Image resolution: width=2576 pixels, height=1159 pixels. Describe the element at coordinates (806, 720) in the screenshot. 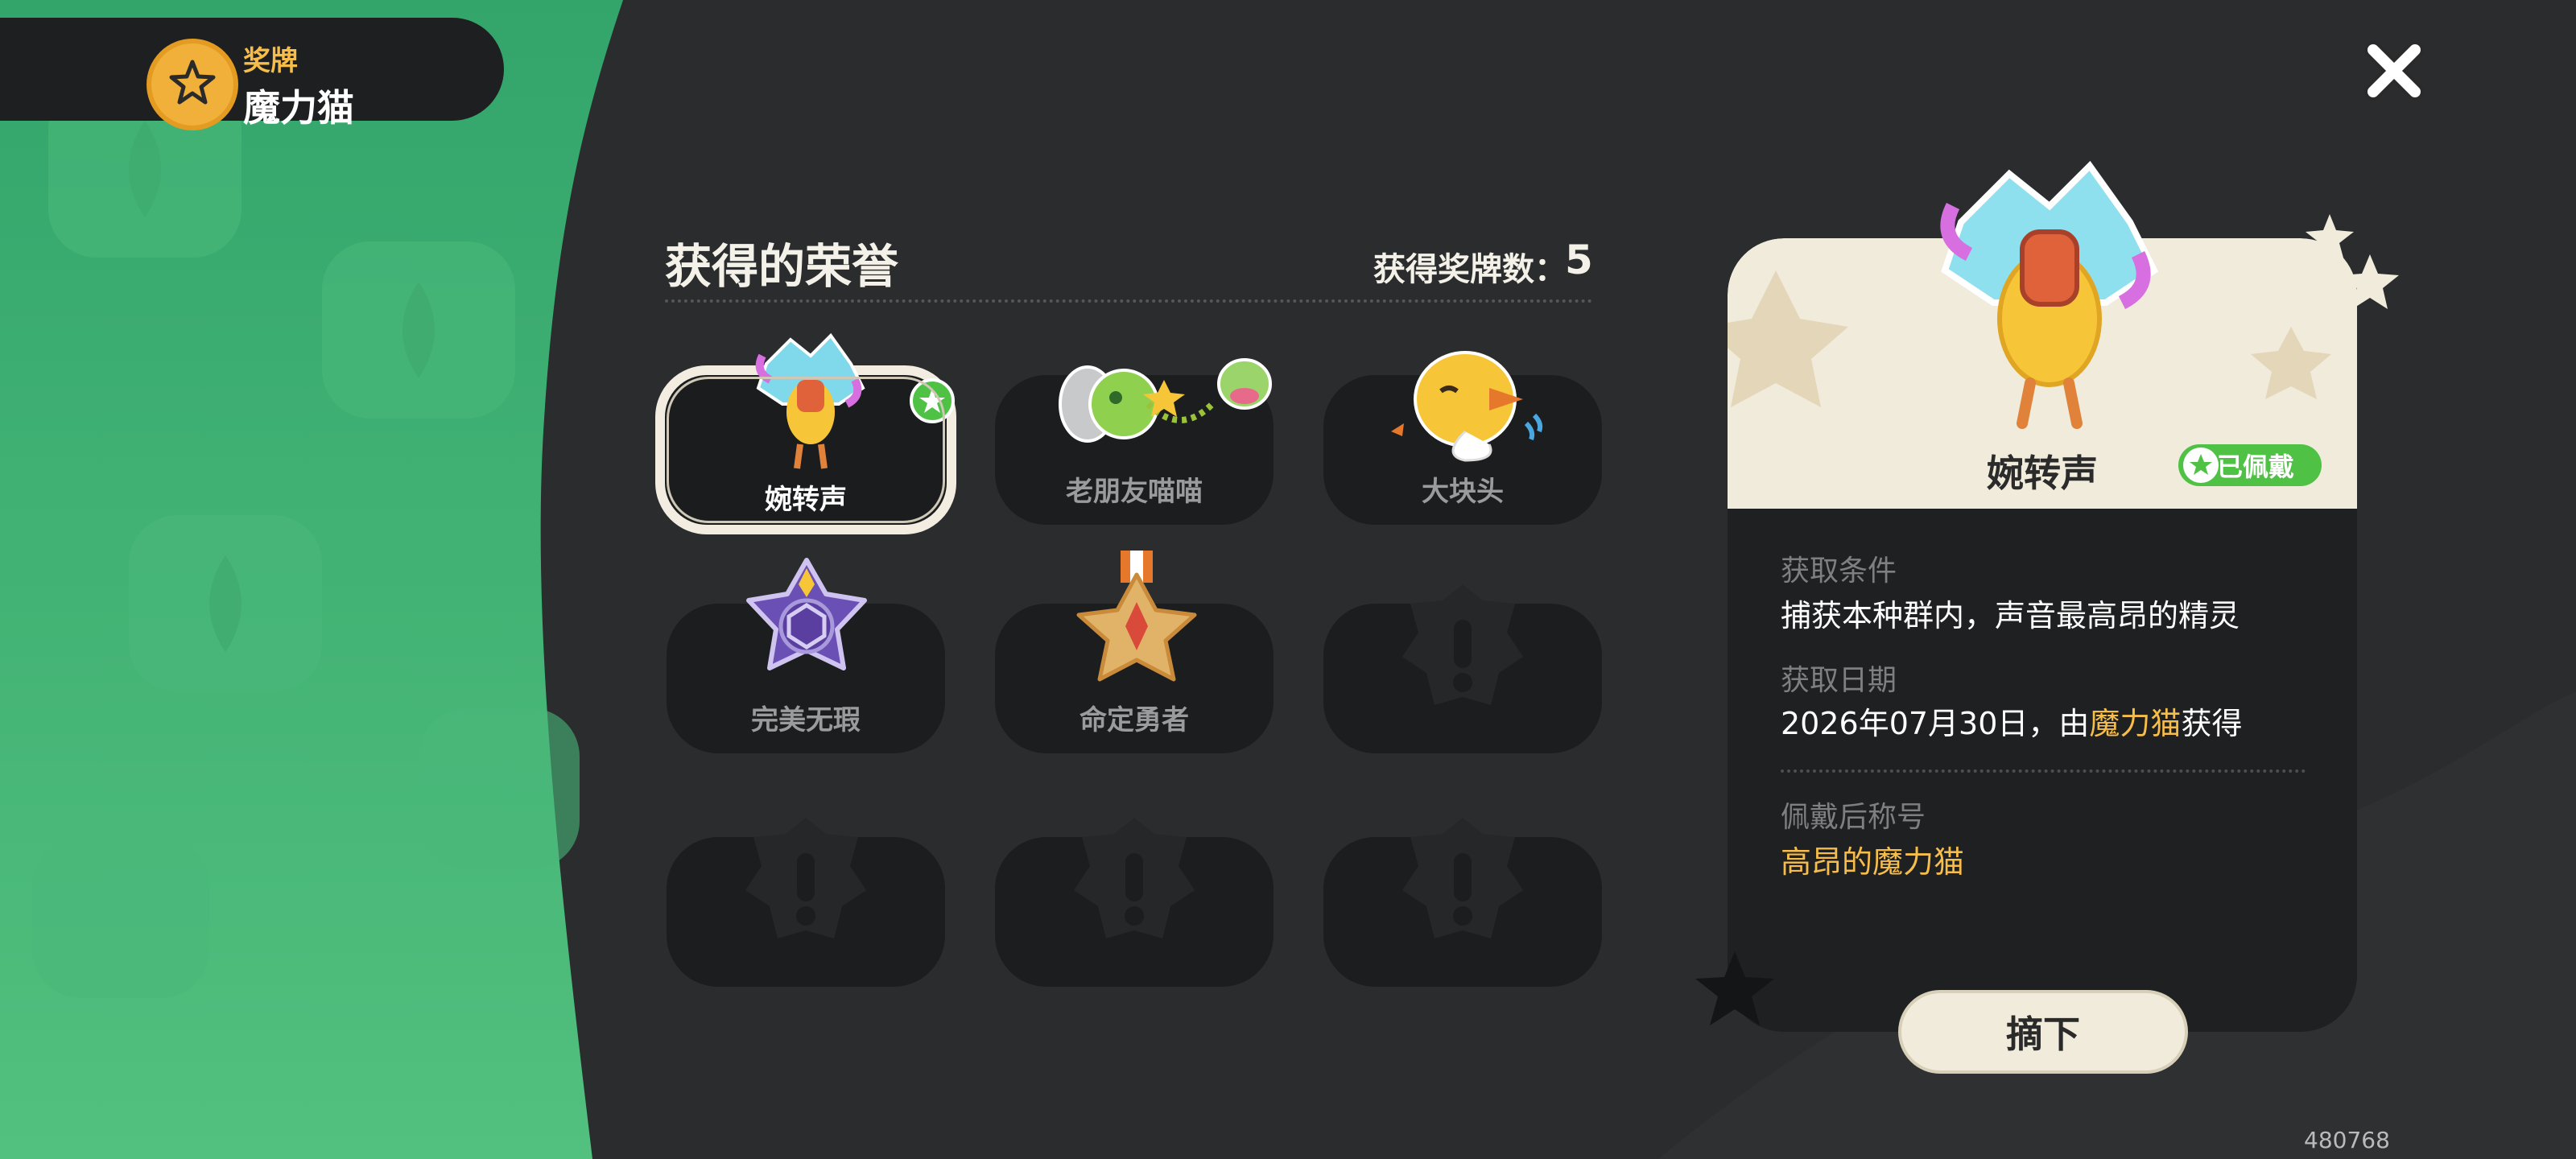

I see `medal-label: 完美无瑕` at that location.